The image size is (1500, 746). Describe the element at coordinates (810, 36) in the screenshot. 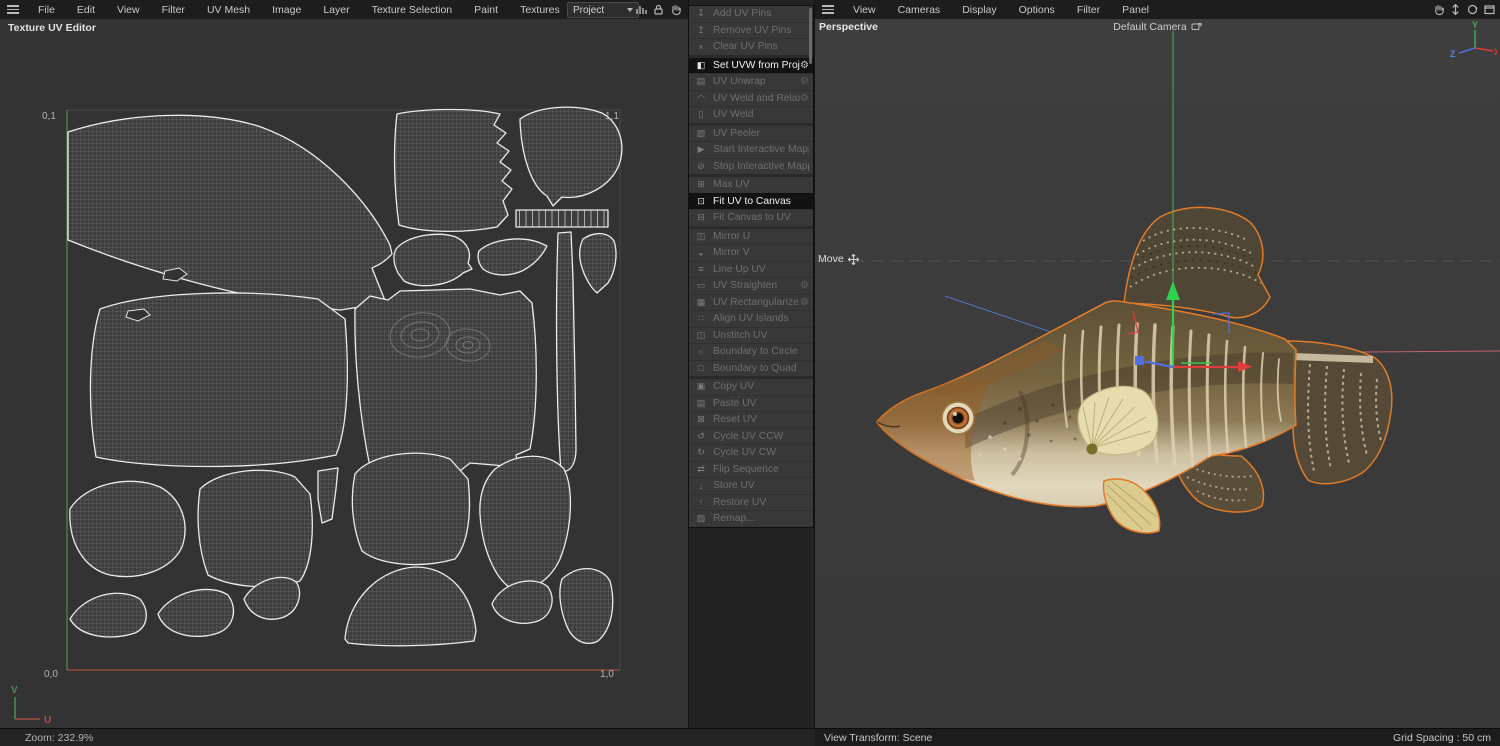

I see `scrollbar-thumb` at that location.